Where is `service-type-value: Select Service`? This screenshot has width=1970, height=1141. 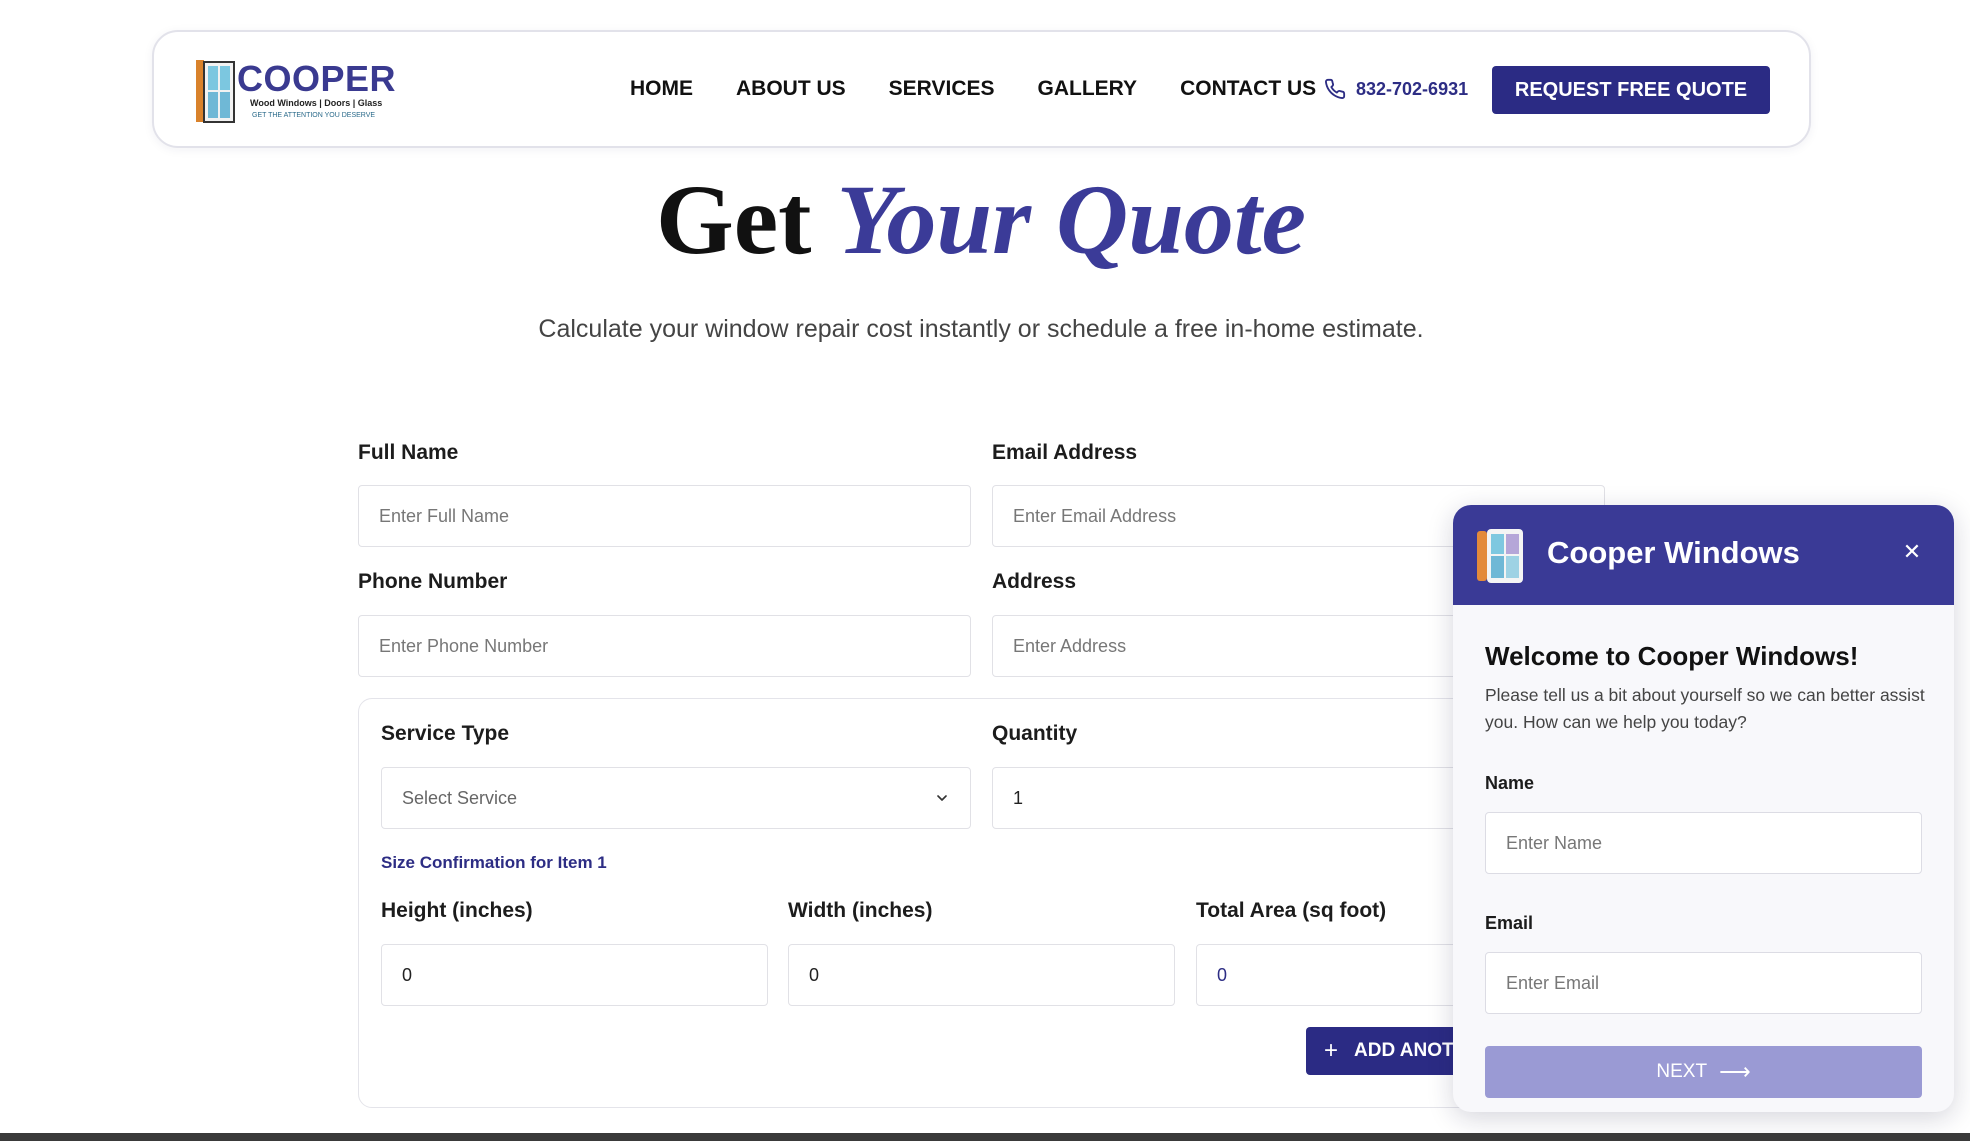 service-type-value: Select Service is located at coordinates (460, 797).